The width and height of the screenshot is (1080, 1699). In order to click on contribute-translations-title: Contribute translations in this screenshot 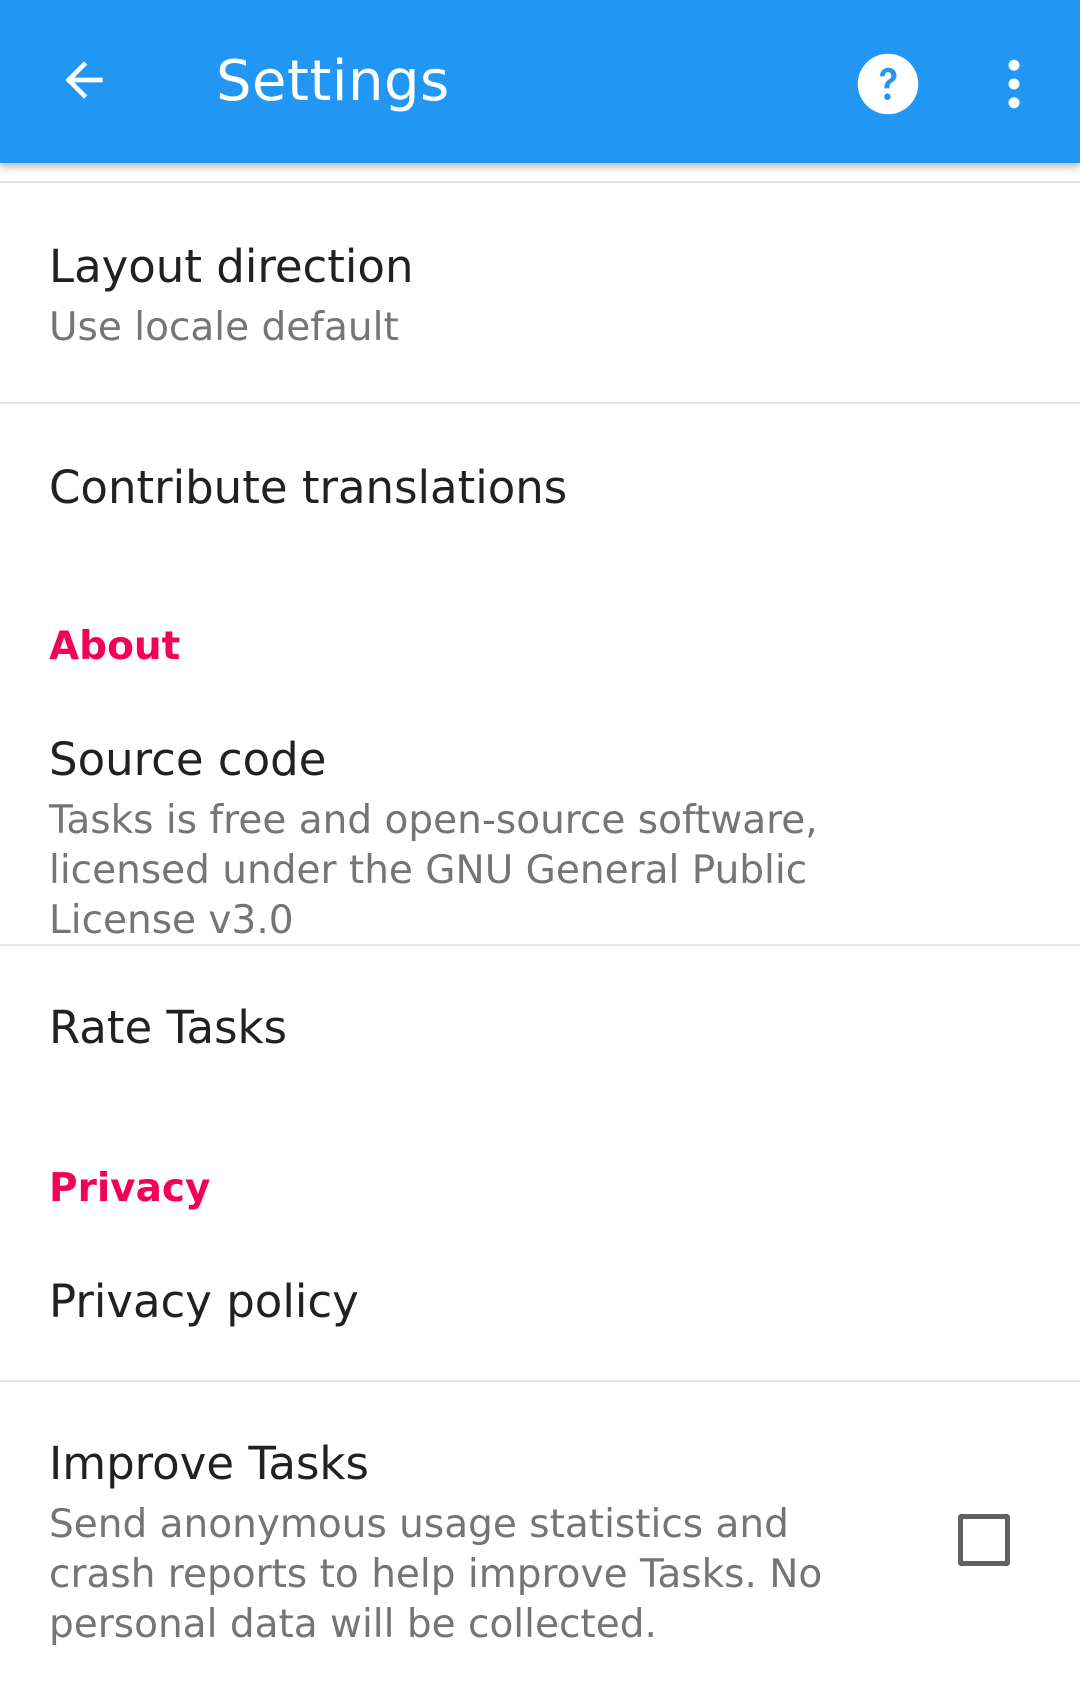, I will do `click(308, 487)`.